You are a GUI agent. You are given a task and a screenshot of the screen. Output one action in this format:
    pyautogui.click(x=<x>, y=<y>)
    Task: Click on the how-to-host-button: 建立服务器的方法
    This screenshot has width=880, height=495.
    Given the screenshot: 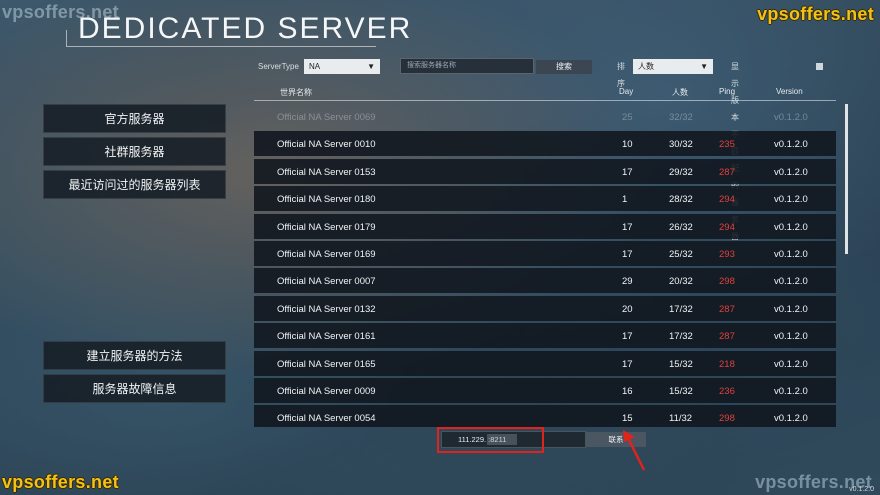 What is the action you would take?
    pyautogui.click(x=134, y=355)
    